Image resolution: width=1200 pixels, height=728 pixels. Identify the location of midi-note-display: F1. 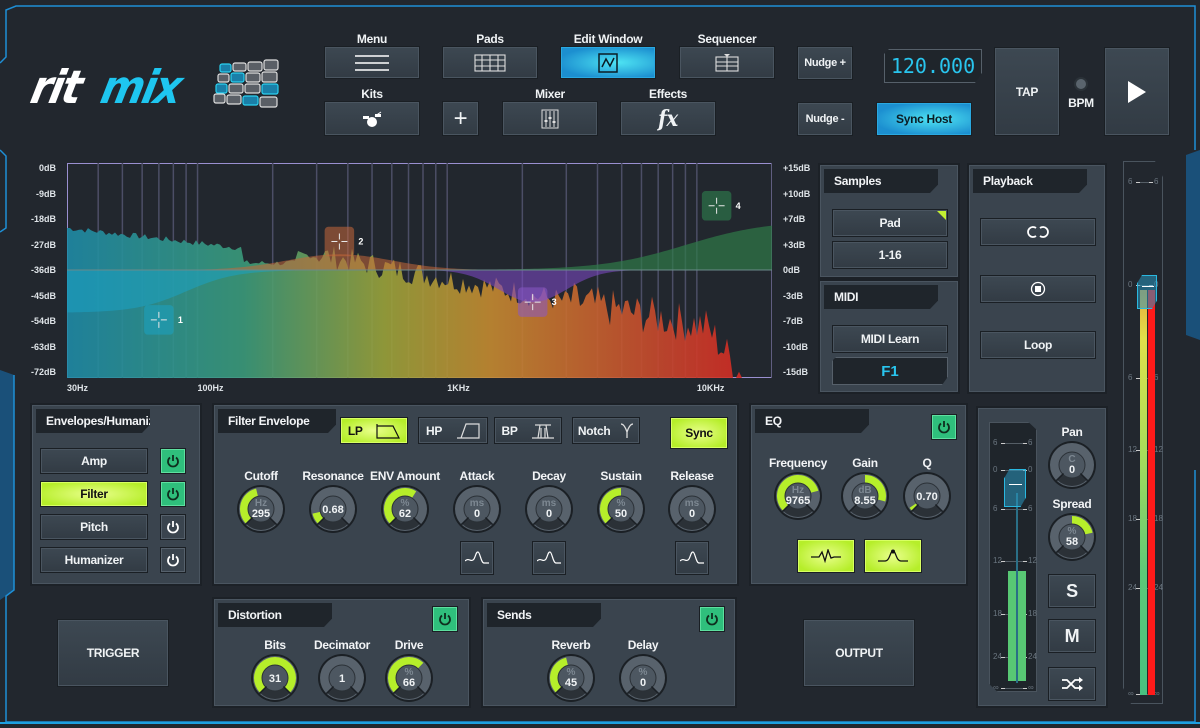
(890, 371).